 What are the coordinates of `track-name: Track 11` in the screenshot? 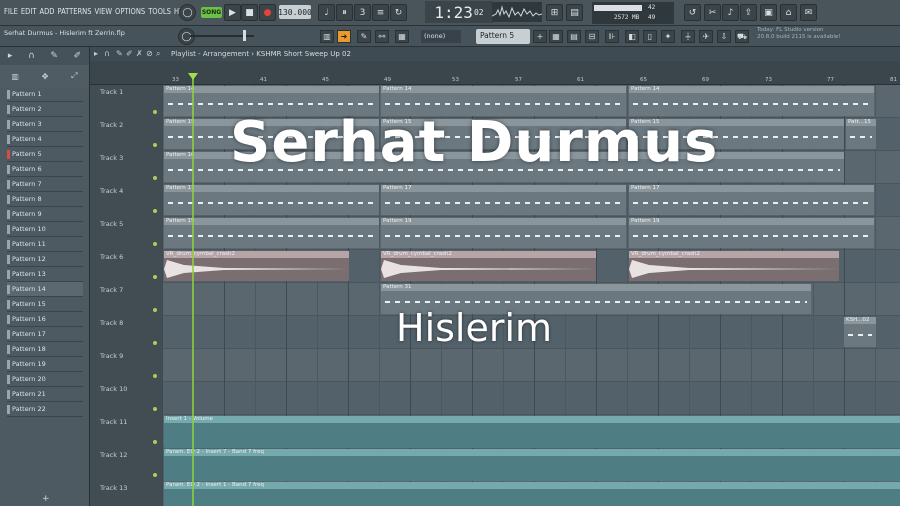 It's located at (113, 422).